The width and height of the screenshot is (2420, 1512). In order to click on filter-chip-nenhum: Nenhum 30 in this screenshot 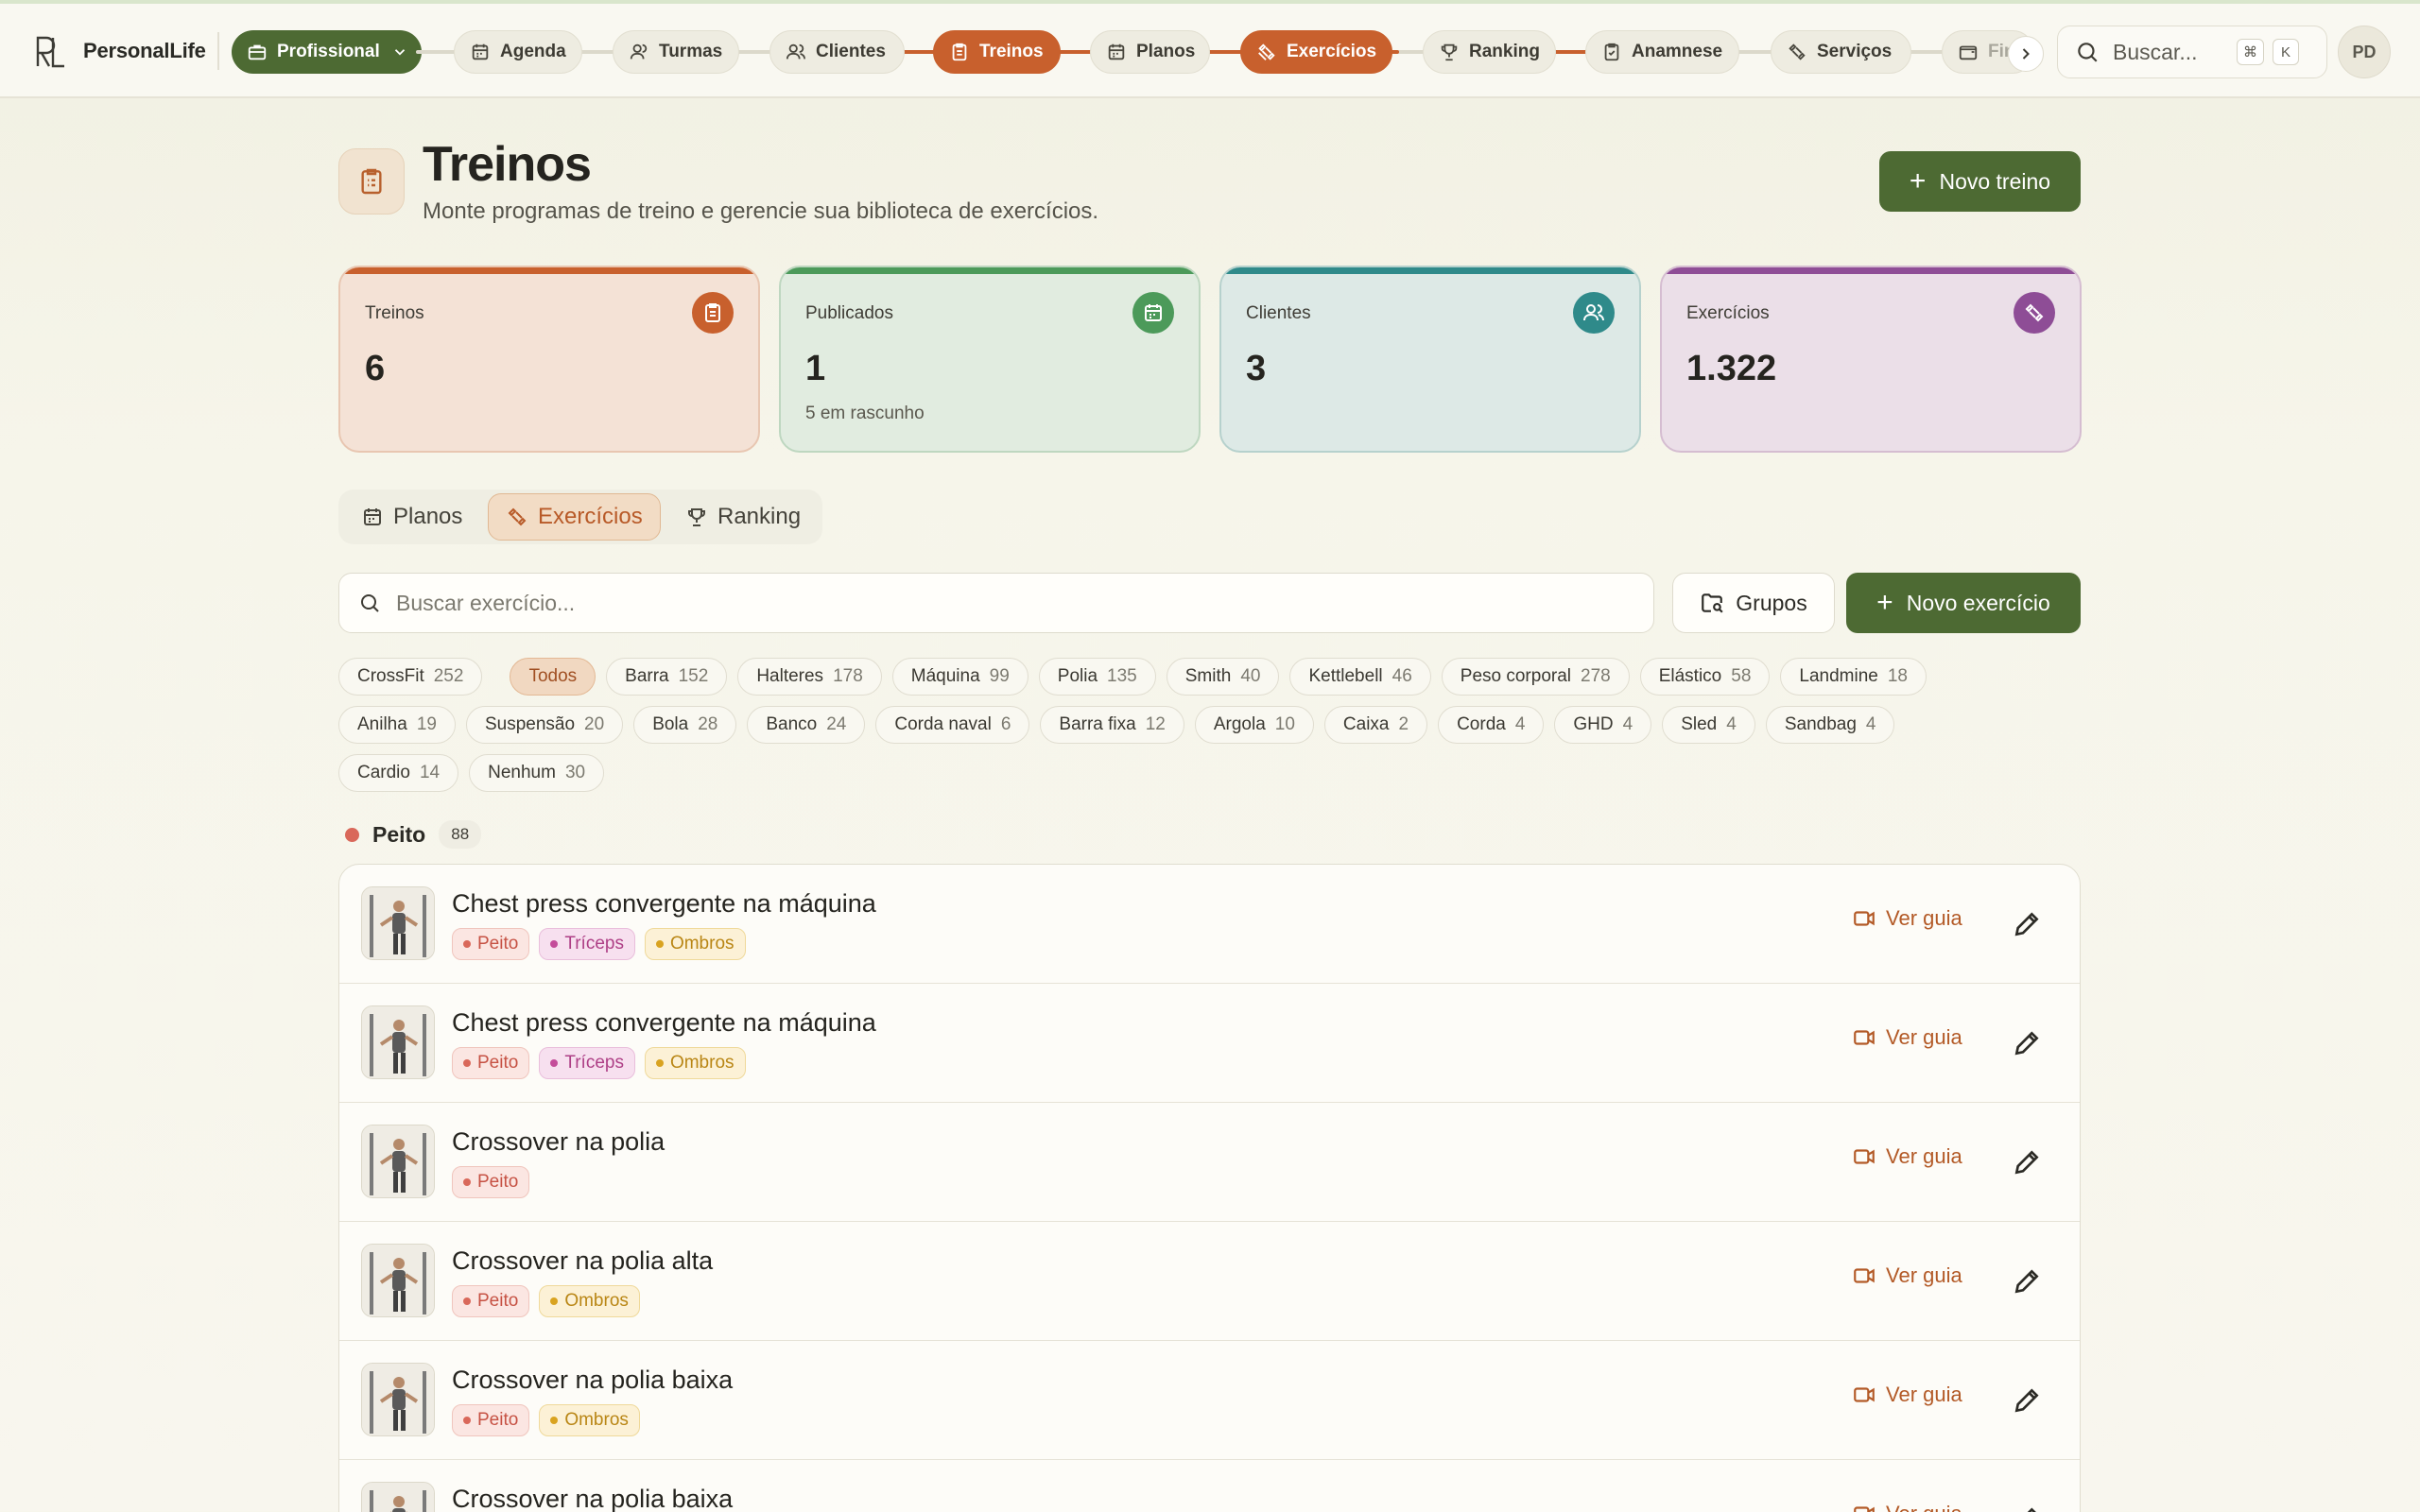, I will do `click(537, 773)`.